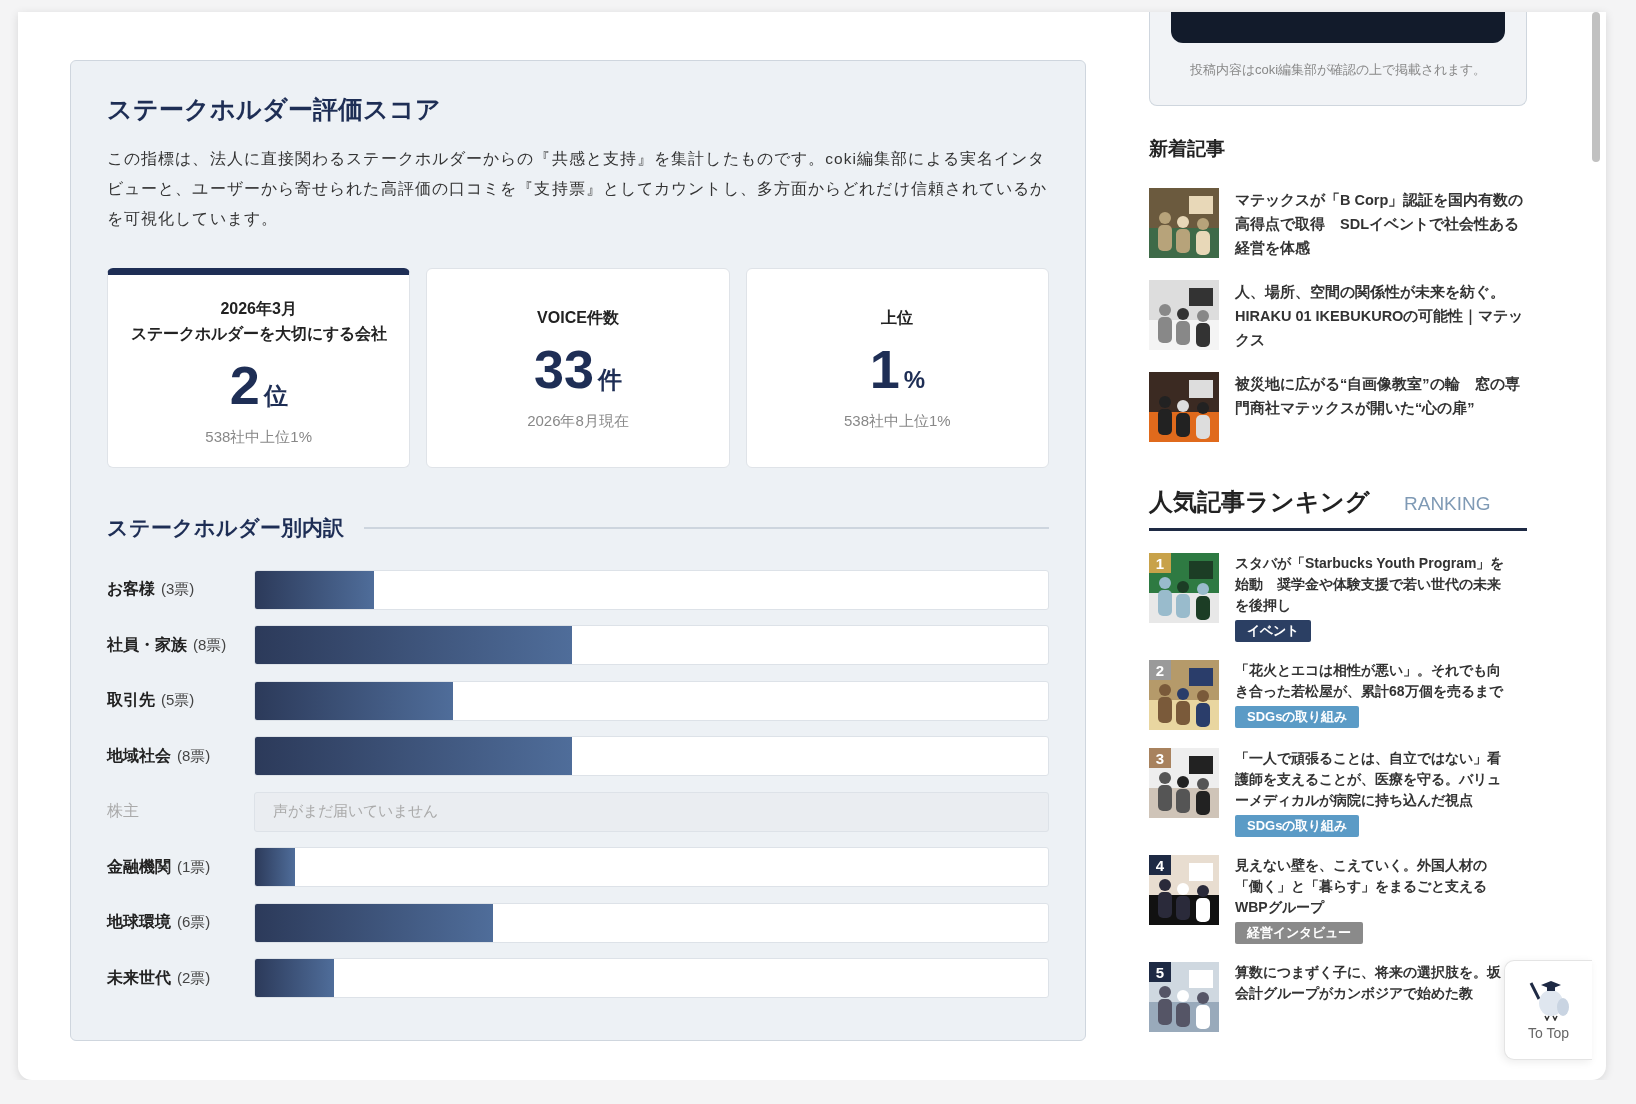 This screenshot has width=1636, height=1104. What do you see at coordinates (1259, 502) in the screenshot?
I see `ranking-title: 人気記事ランキング` at bounding box center [1259, 502].